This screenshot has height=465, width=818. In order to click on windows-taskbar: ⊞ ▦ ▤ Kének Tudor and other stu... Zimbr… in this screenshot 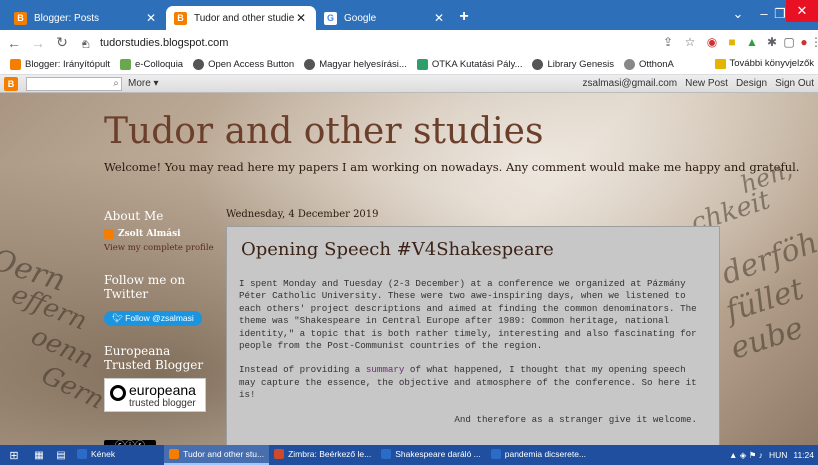, I will do `click(409, 455)`.